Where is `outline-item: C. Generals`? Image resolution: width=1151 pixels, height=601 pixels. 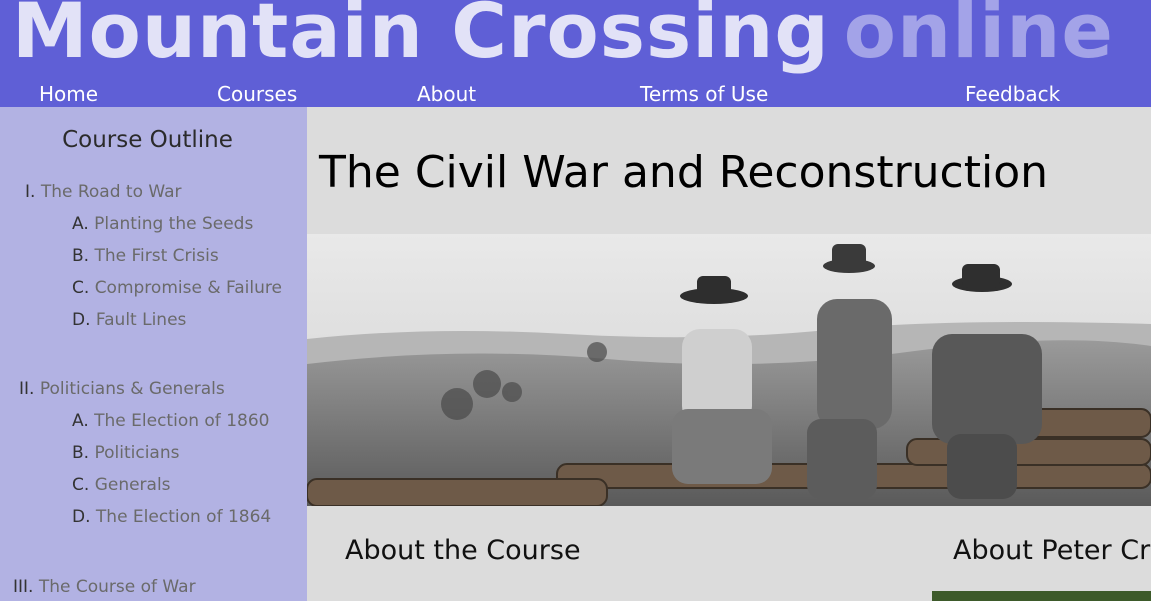 outline-item: C. Generals is located at coordinates (121, 485).